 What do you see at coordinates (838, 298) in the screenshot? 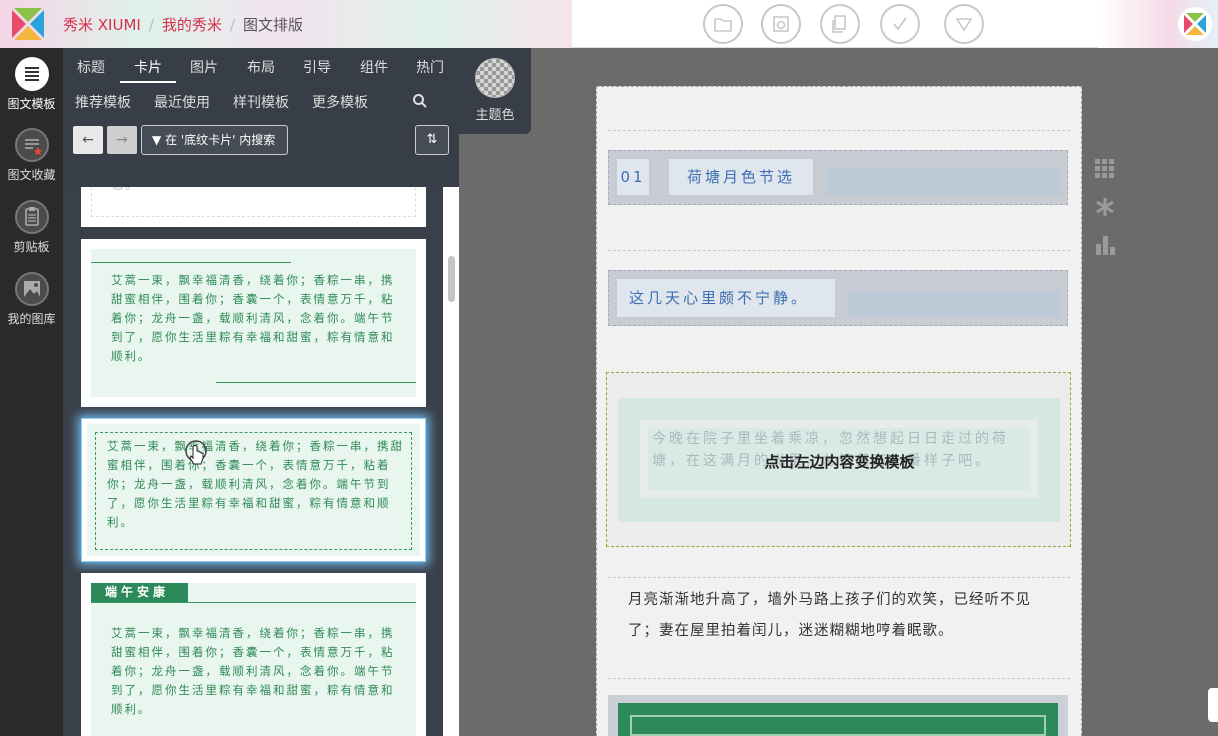
I see `title-block: 这几天心里颇不宁静。` at bounding box center [838, 298].